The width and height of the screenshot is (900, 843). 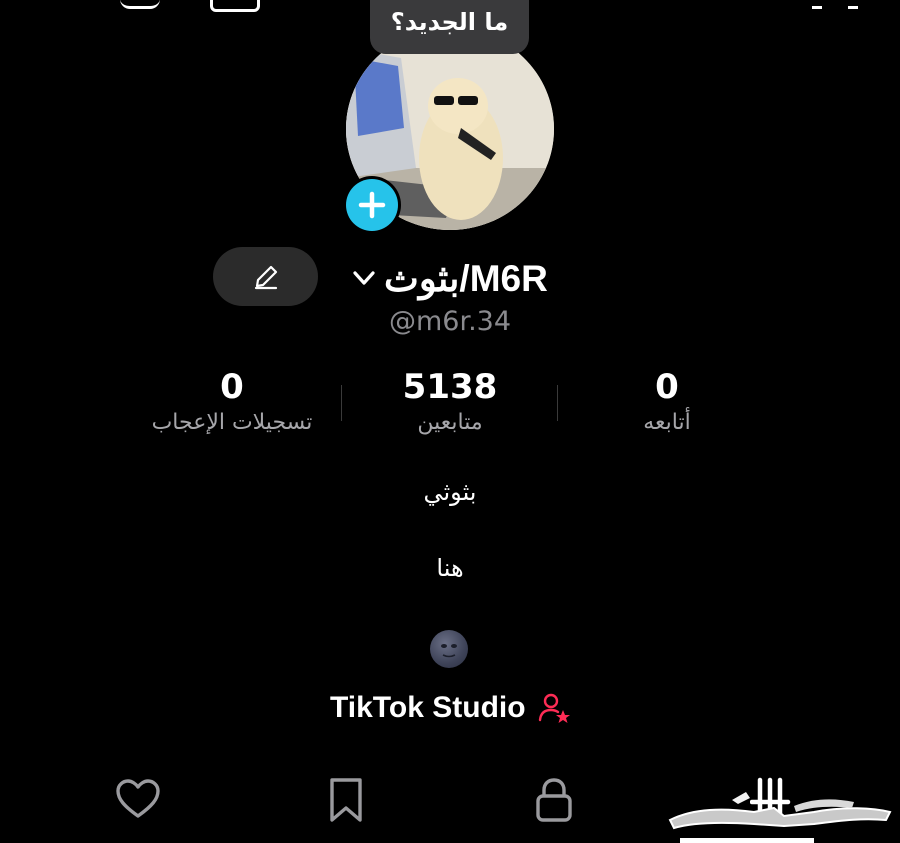 What do you see at coordinates (450, 387) in the screenshot?
I see `followers-count: 5138` at bounding box center [450, 387].